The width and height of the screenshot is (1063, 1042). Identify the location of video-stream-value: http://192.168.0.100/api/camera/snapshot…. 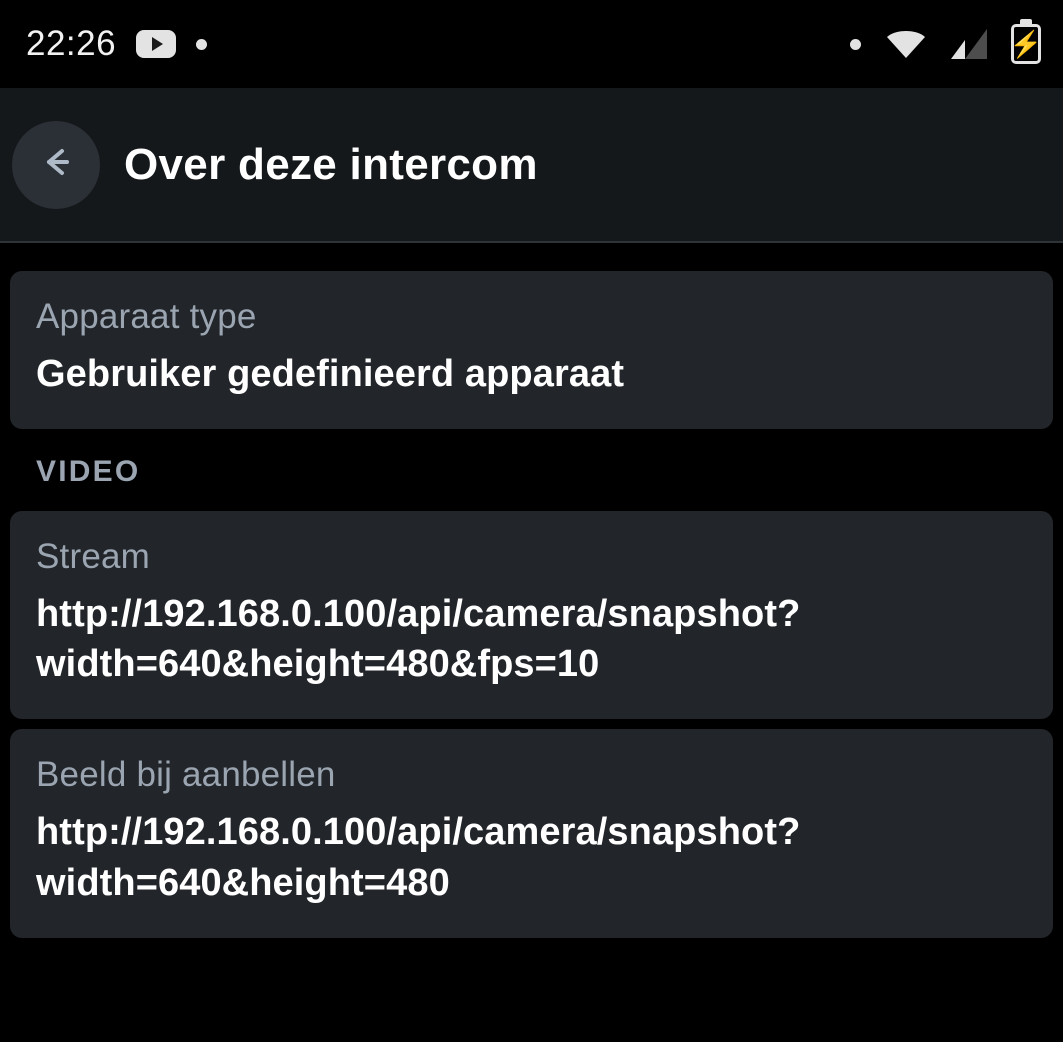
(418, 639).